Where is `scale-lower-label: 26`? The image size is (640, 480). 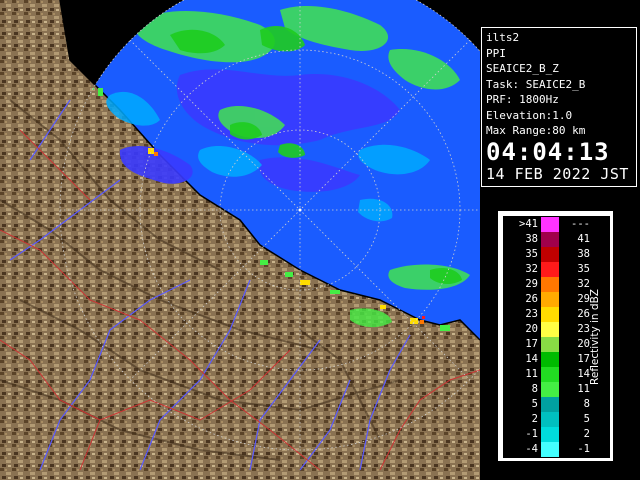
scale-lower-label: 26 is located at coordinates (531, 299).